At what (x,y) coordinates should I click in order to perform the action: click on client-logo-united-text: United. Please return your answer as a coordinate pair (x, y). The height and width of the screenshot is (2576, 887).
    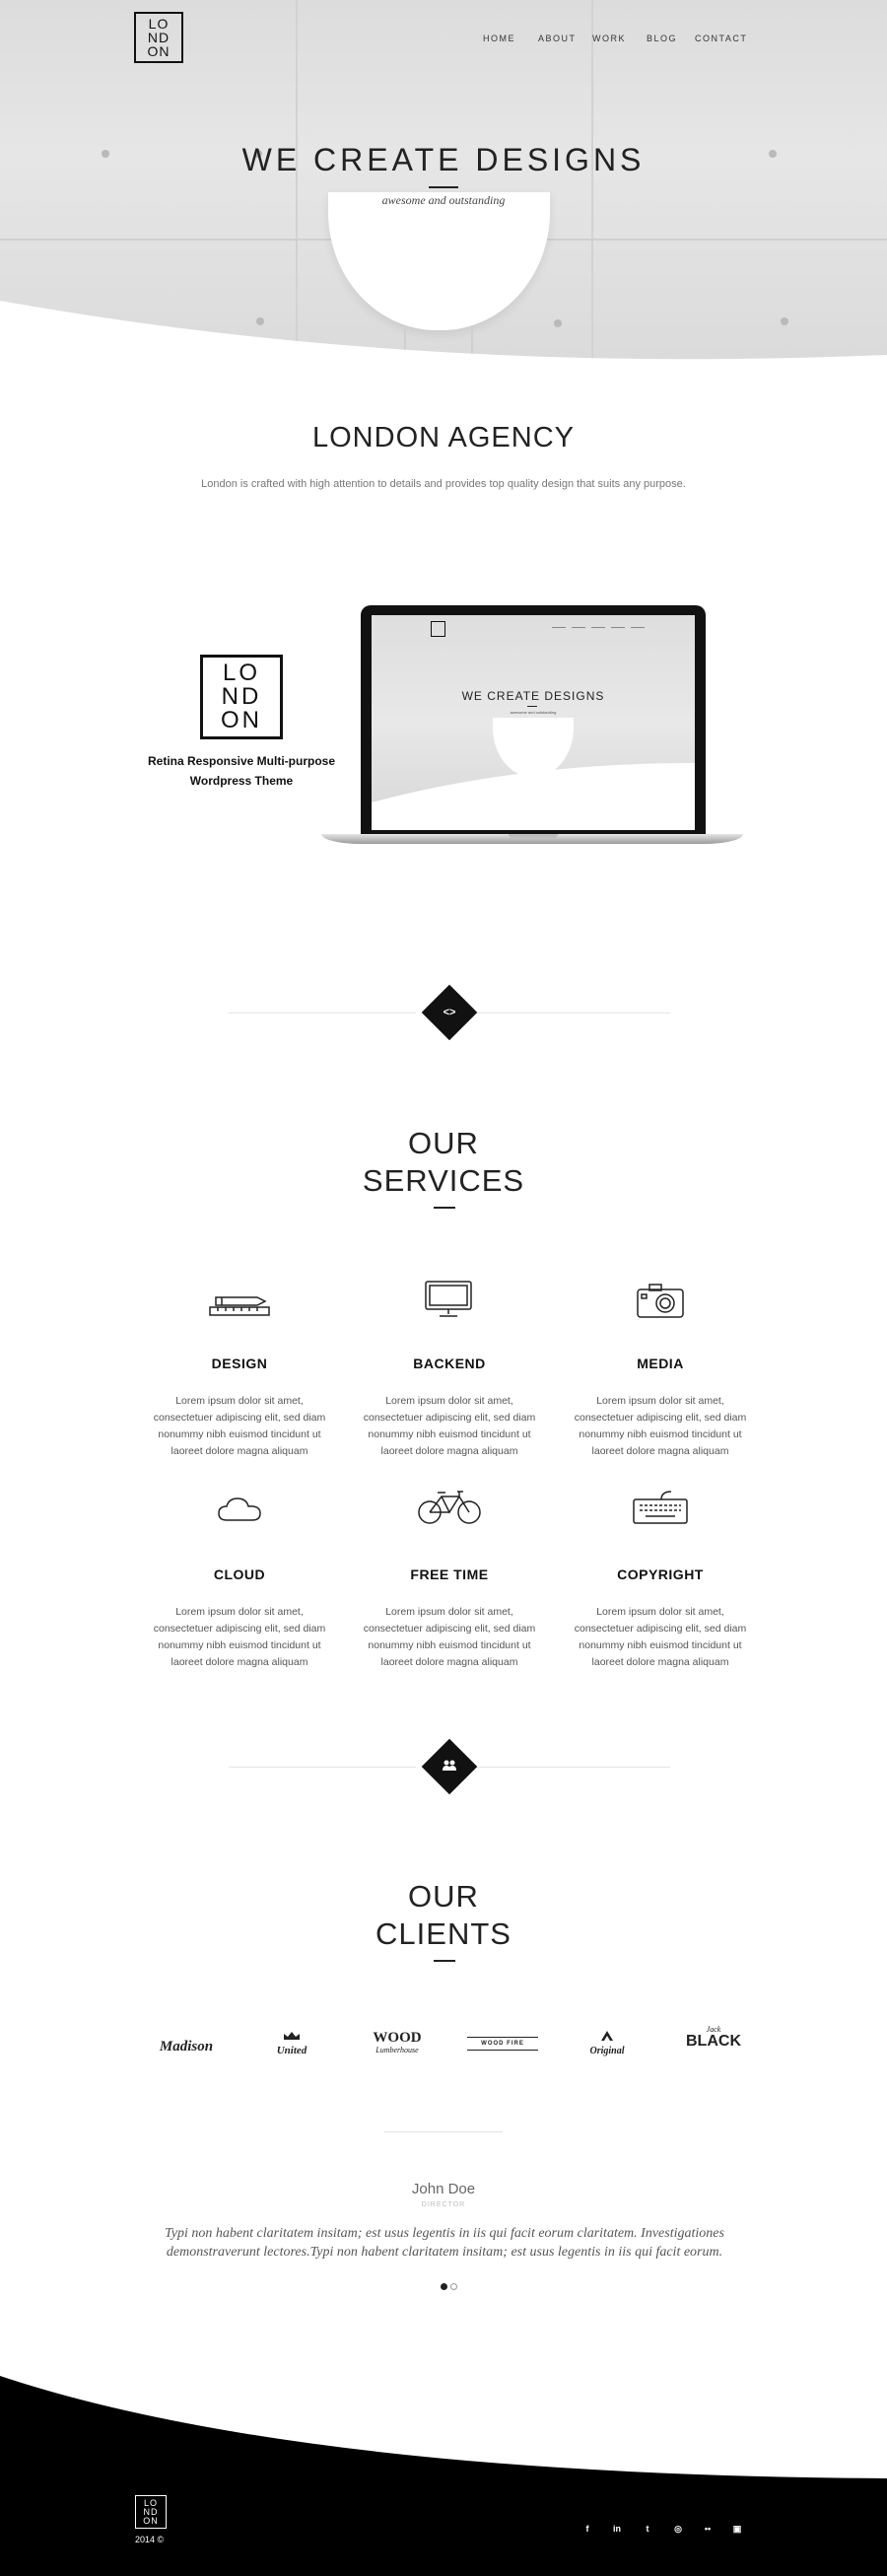
    Looking at the image, I should click on (291, 2050).